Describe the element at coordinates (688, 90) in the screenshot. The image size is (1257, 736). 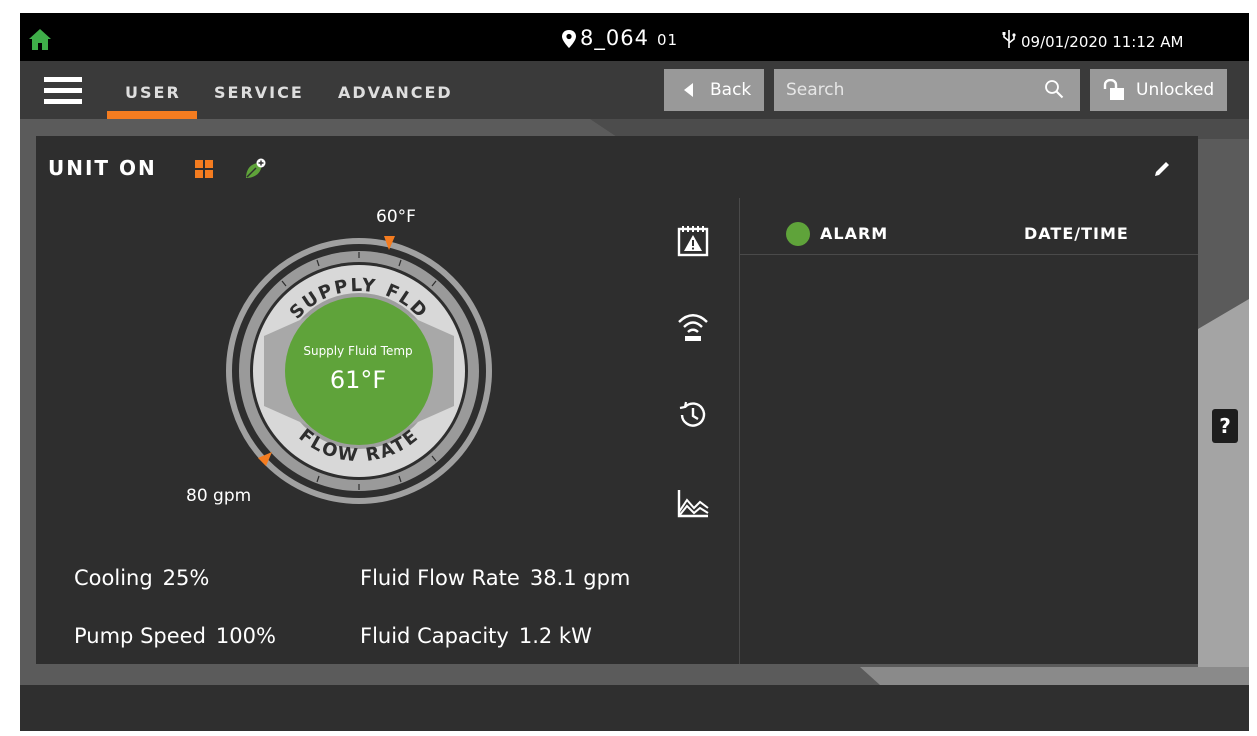
I see `back-arrow-icon` at that location.